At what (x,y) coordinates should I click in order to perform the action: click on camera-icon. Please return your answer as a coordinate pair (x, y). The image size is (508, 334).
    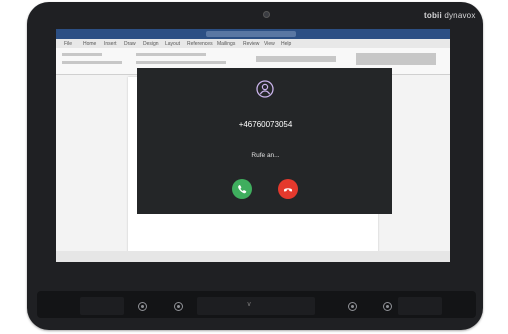
    Looking at the image, I should click on (266, 14).